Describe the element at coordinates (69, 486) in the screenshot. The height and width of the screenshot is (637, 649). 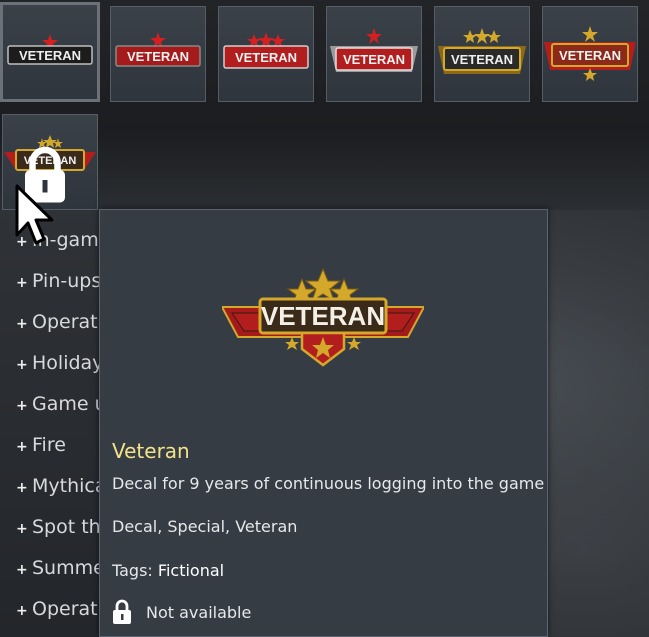
I see `category-label: Mythica` at that location.